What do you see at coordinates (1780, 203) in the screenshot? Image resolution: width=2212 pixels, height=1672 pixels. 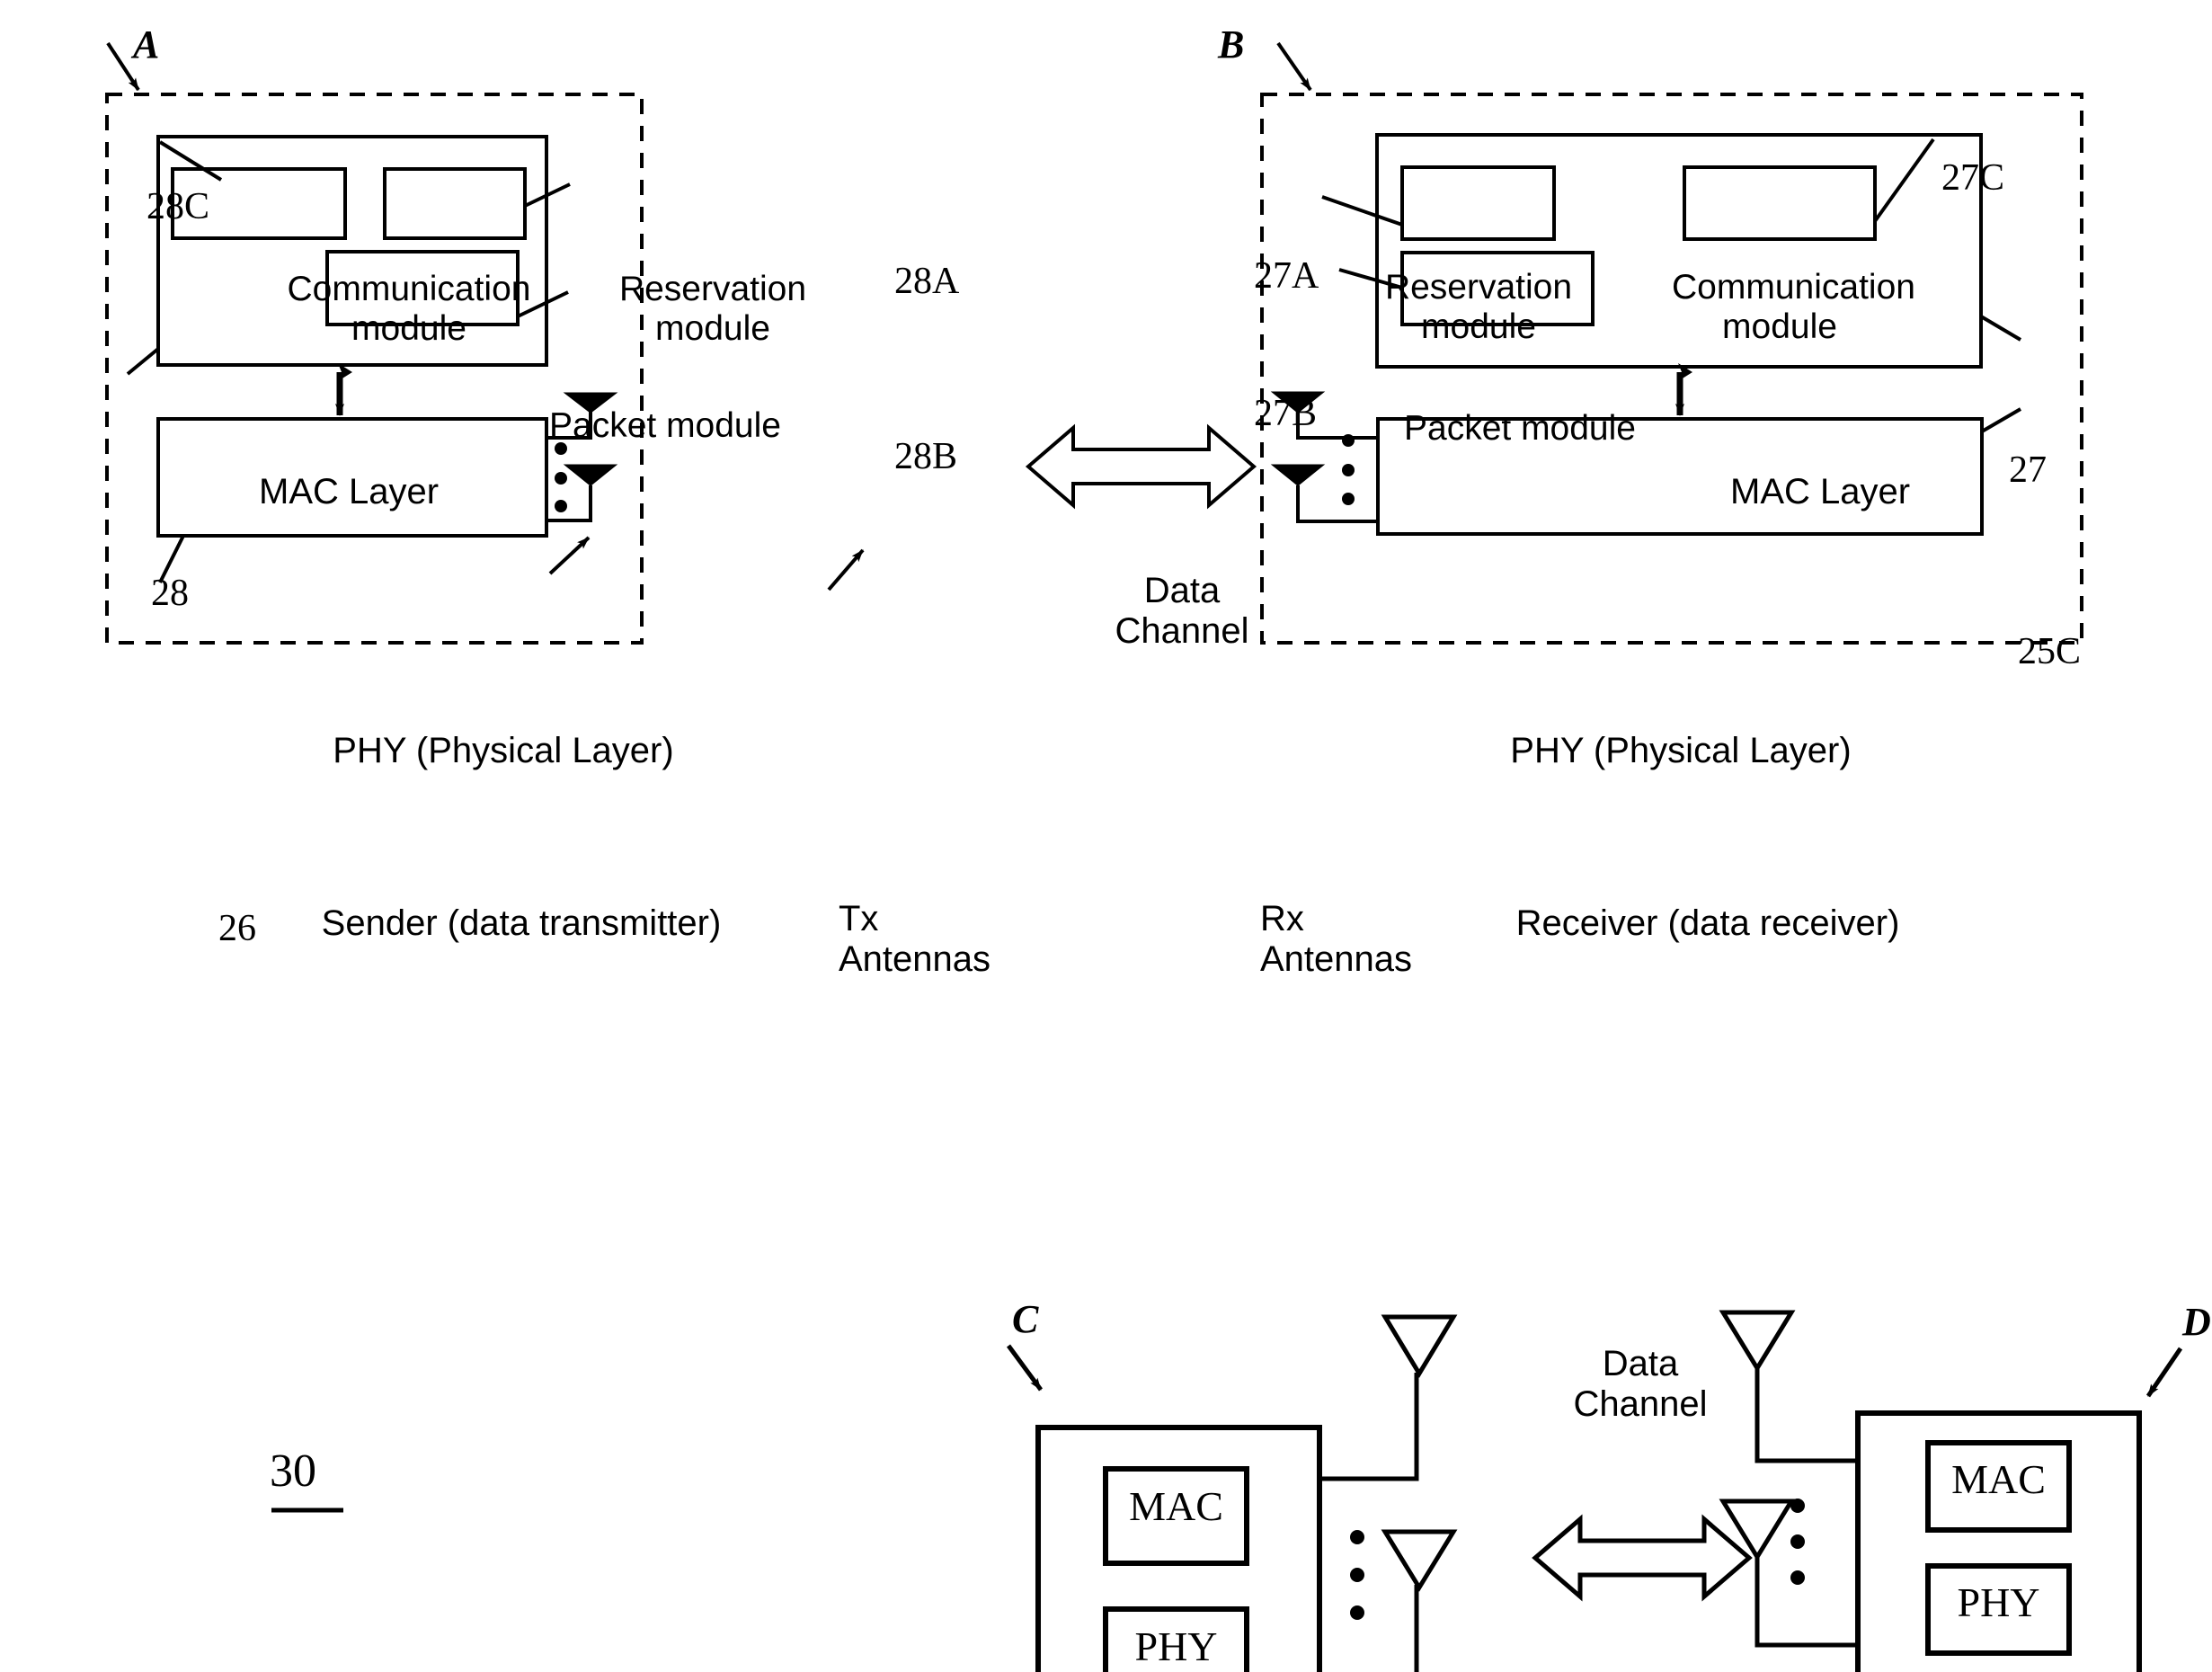 I see `device-b-communication-module-box` at bounding box center [1780, 203].